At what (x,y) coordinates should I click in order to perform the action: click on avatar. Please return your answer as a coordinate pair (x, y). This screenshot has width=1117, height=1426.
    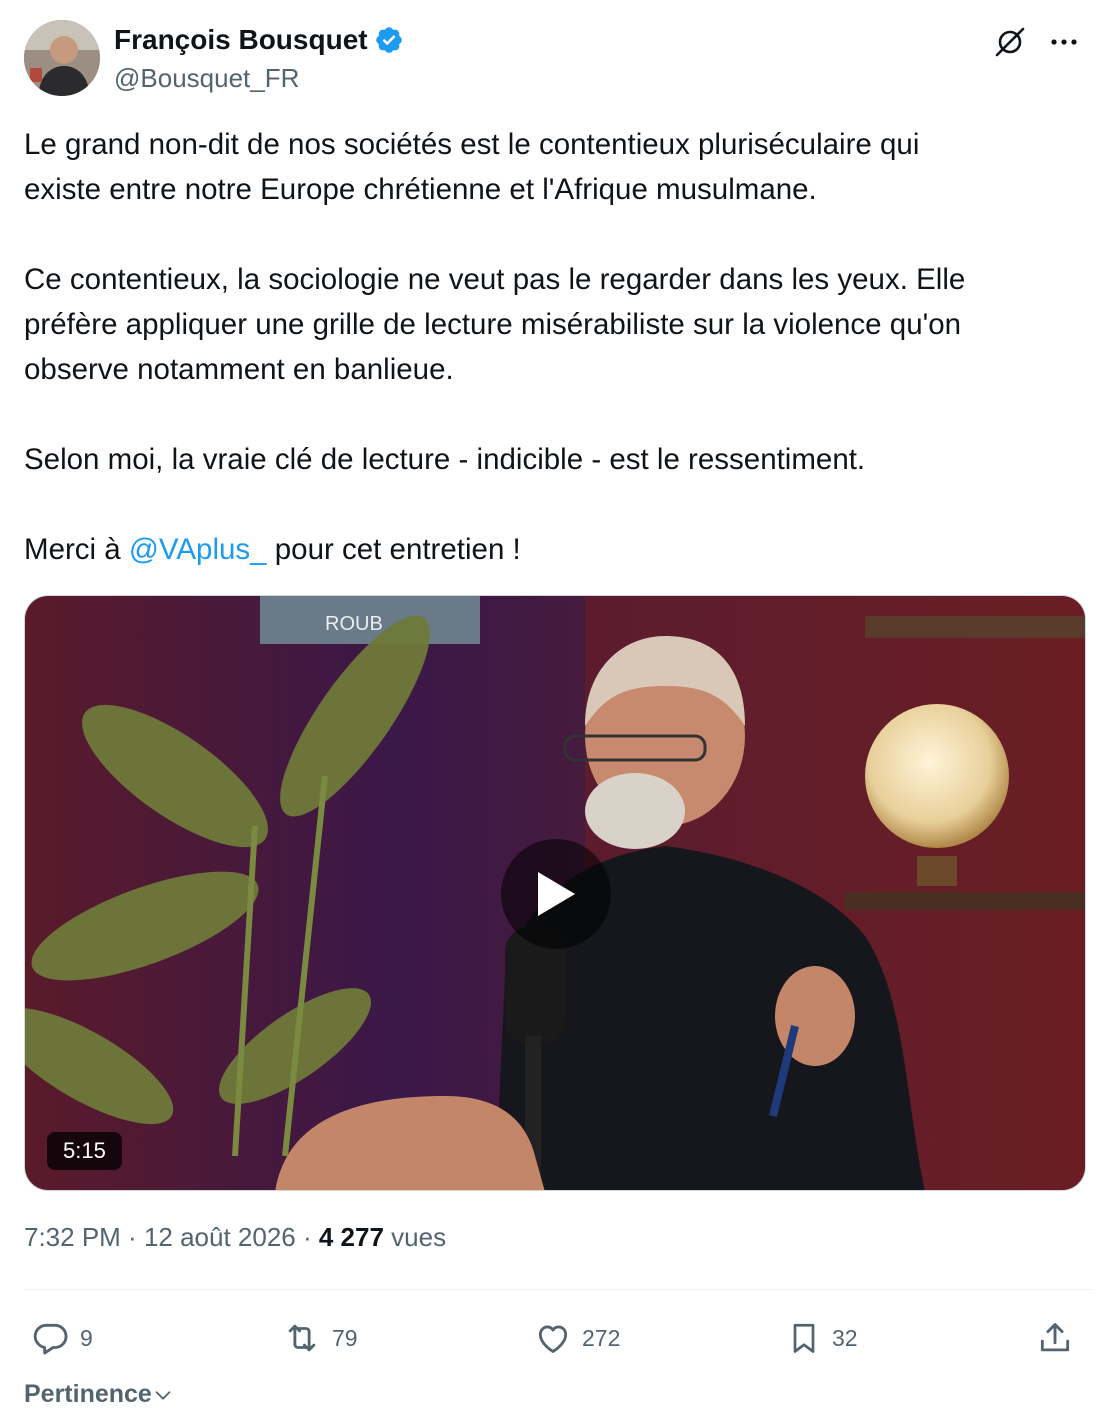
    Looking at the image, I should click on (62, 58).